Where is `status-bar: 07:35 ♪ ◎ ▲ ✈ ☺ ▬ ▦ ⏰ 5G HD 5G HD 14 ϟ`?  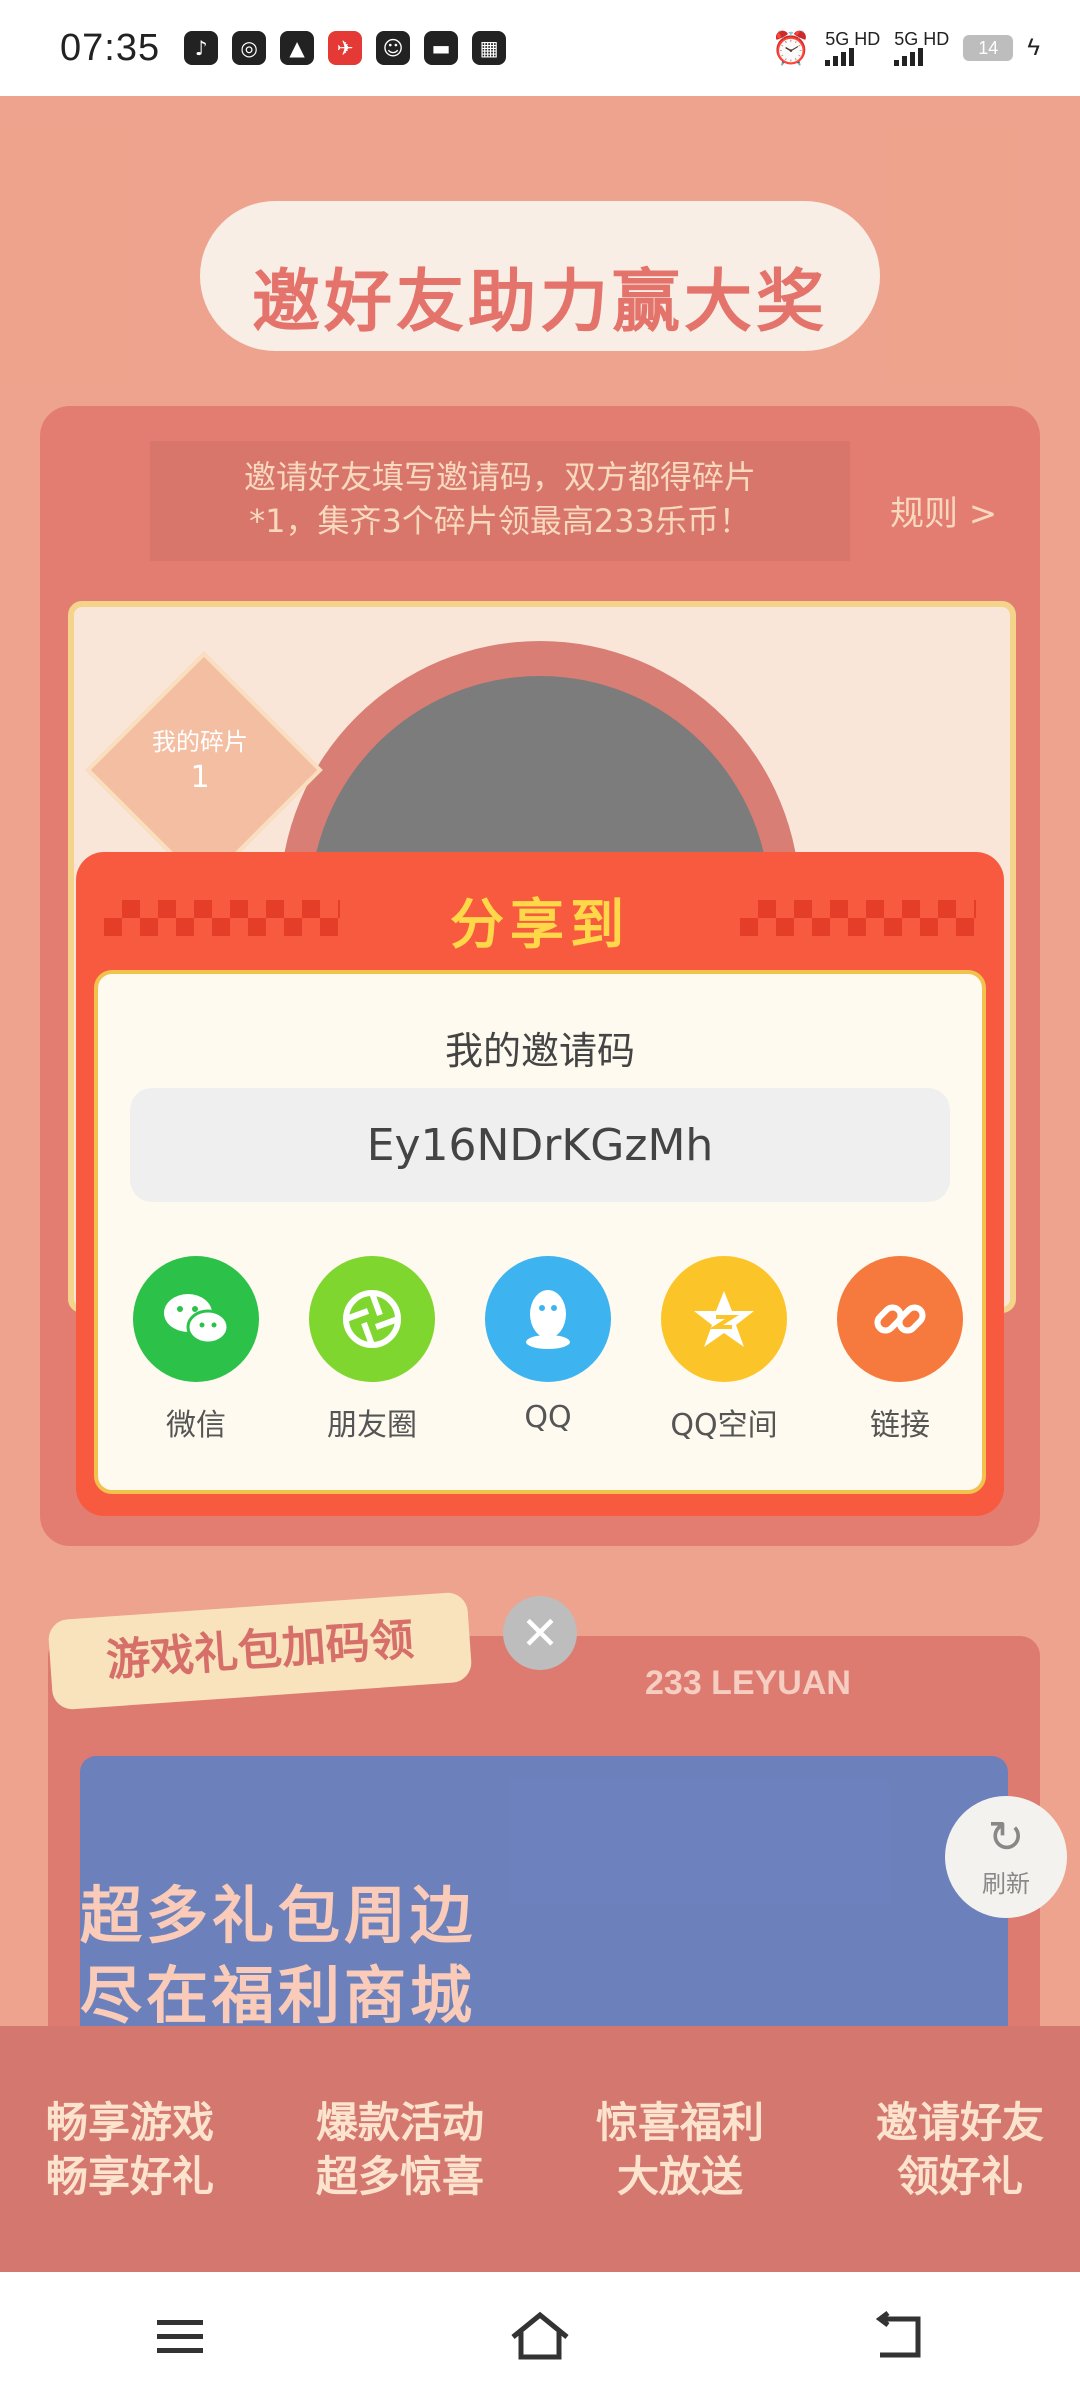
status-bar: 07:35 ♪ ◎ ▲ ✈ ☺ ▬ ▦ ⏰ 5G HD 5G HD 14 ϟ is located at coordinates (540, 48).